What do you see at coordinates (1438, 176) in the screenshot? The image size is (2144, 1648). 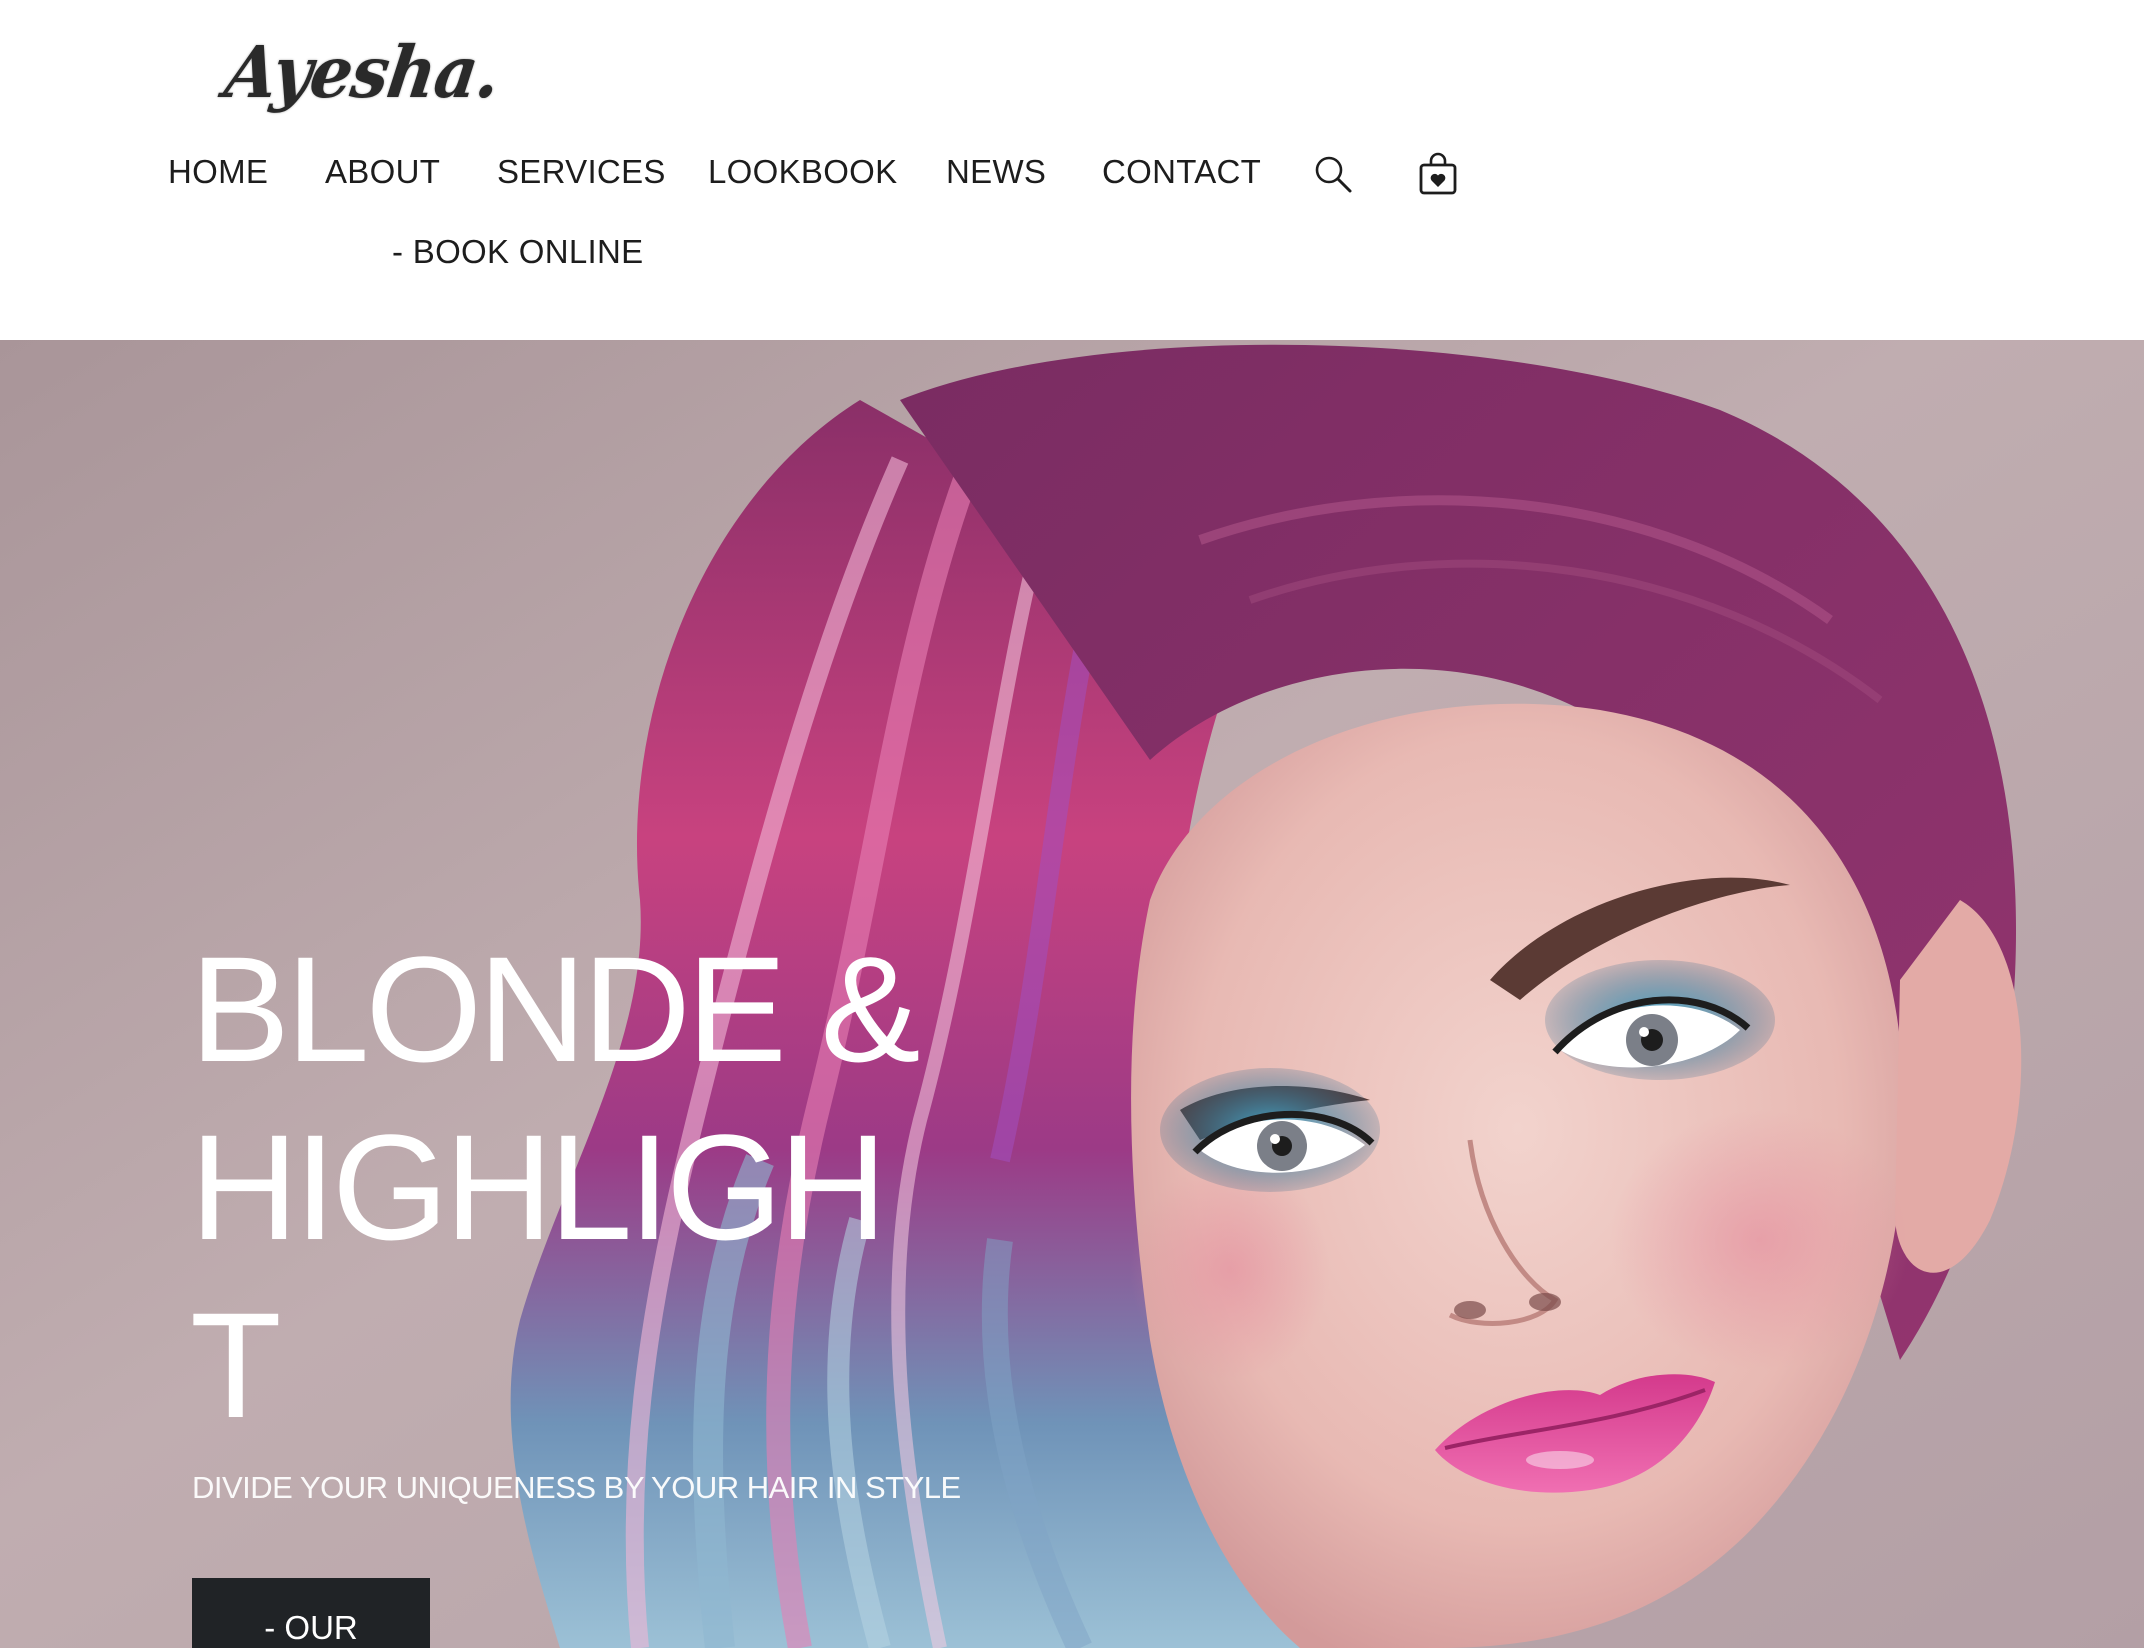 I see `shopping-bag-icon` at bounding box center [1438, 176].